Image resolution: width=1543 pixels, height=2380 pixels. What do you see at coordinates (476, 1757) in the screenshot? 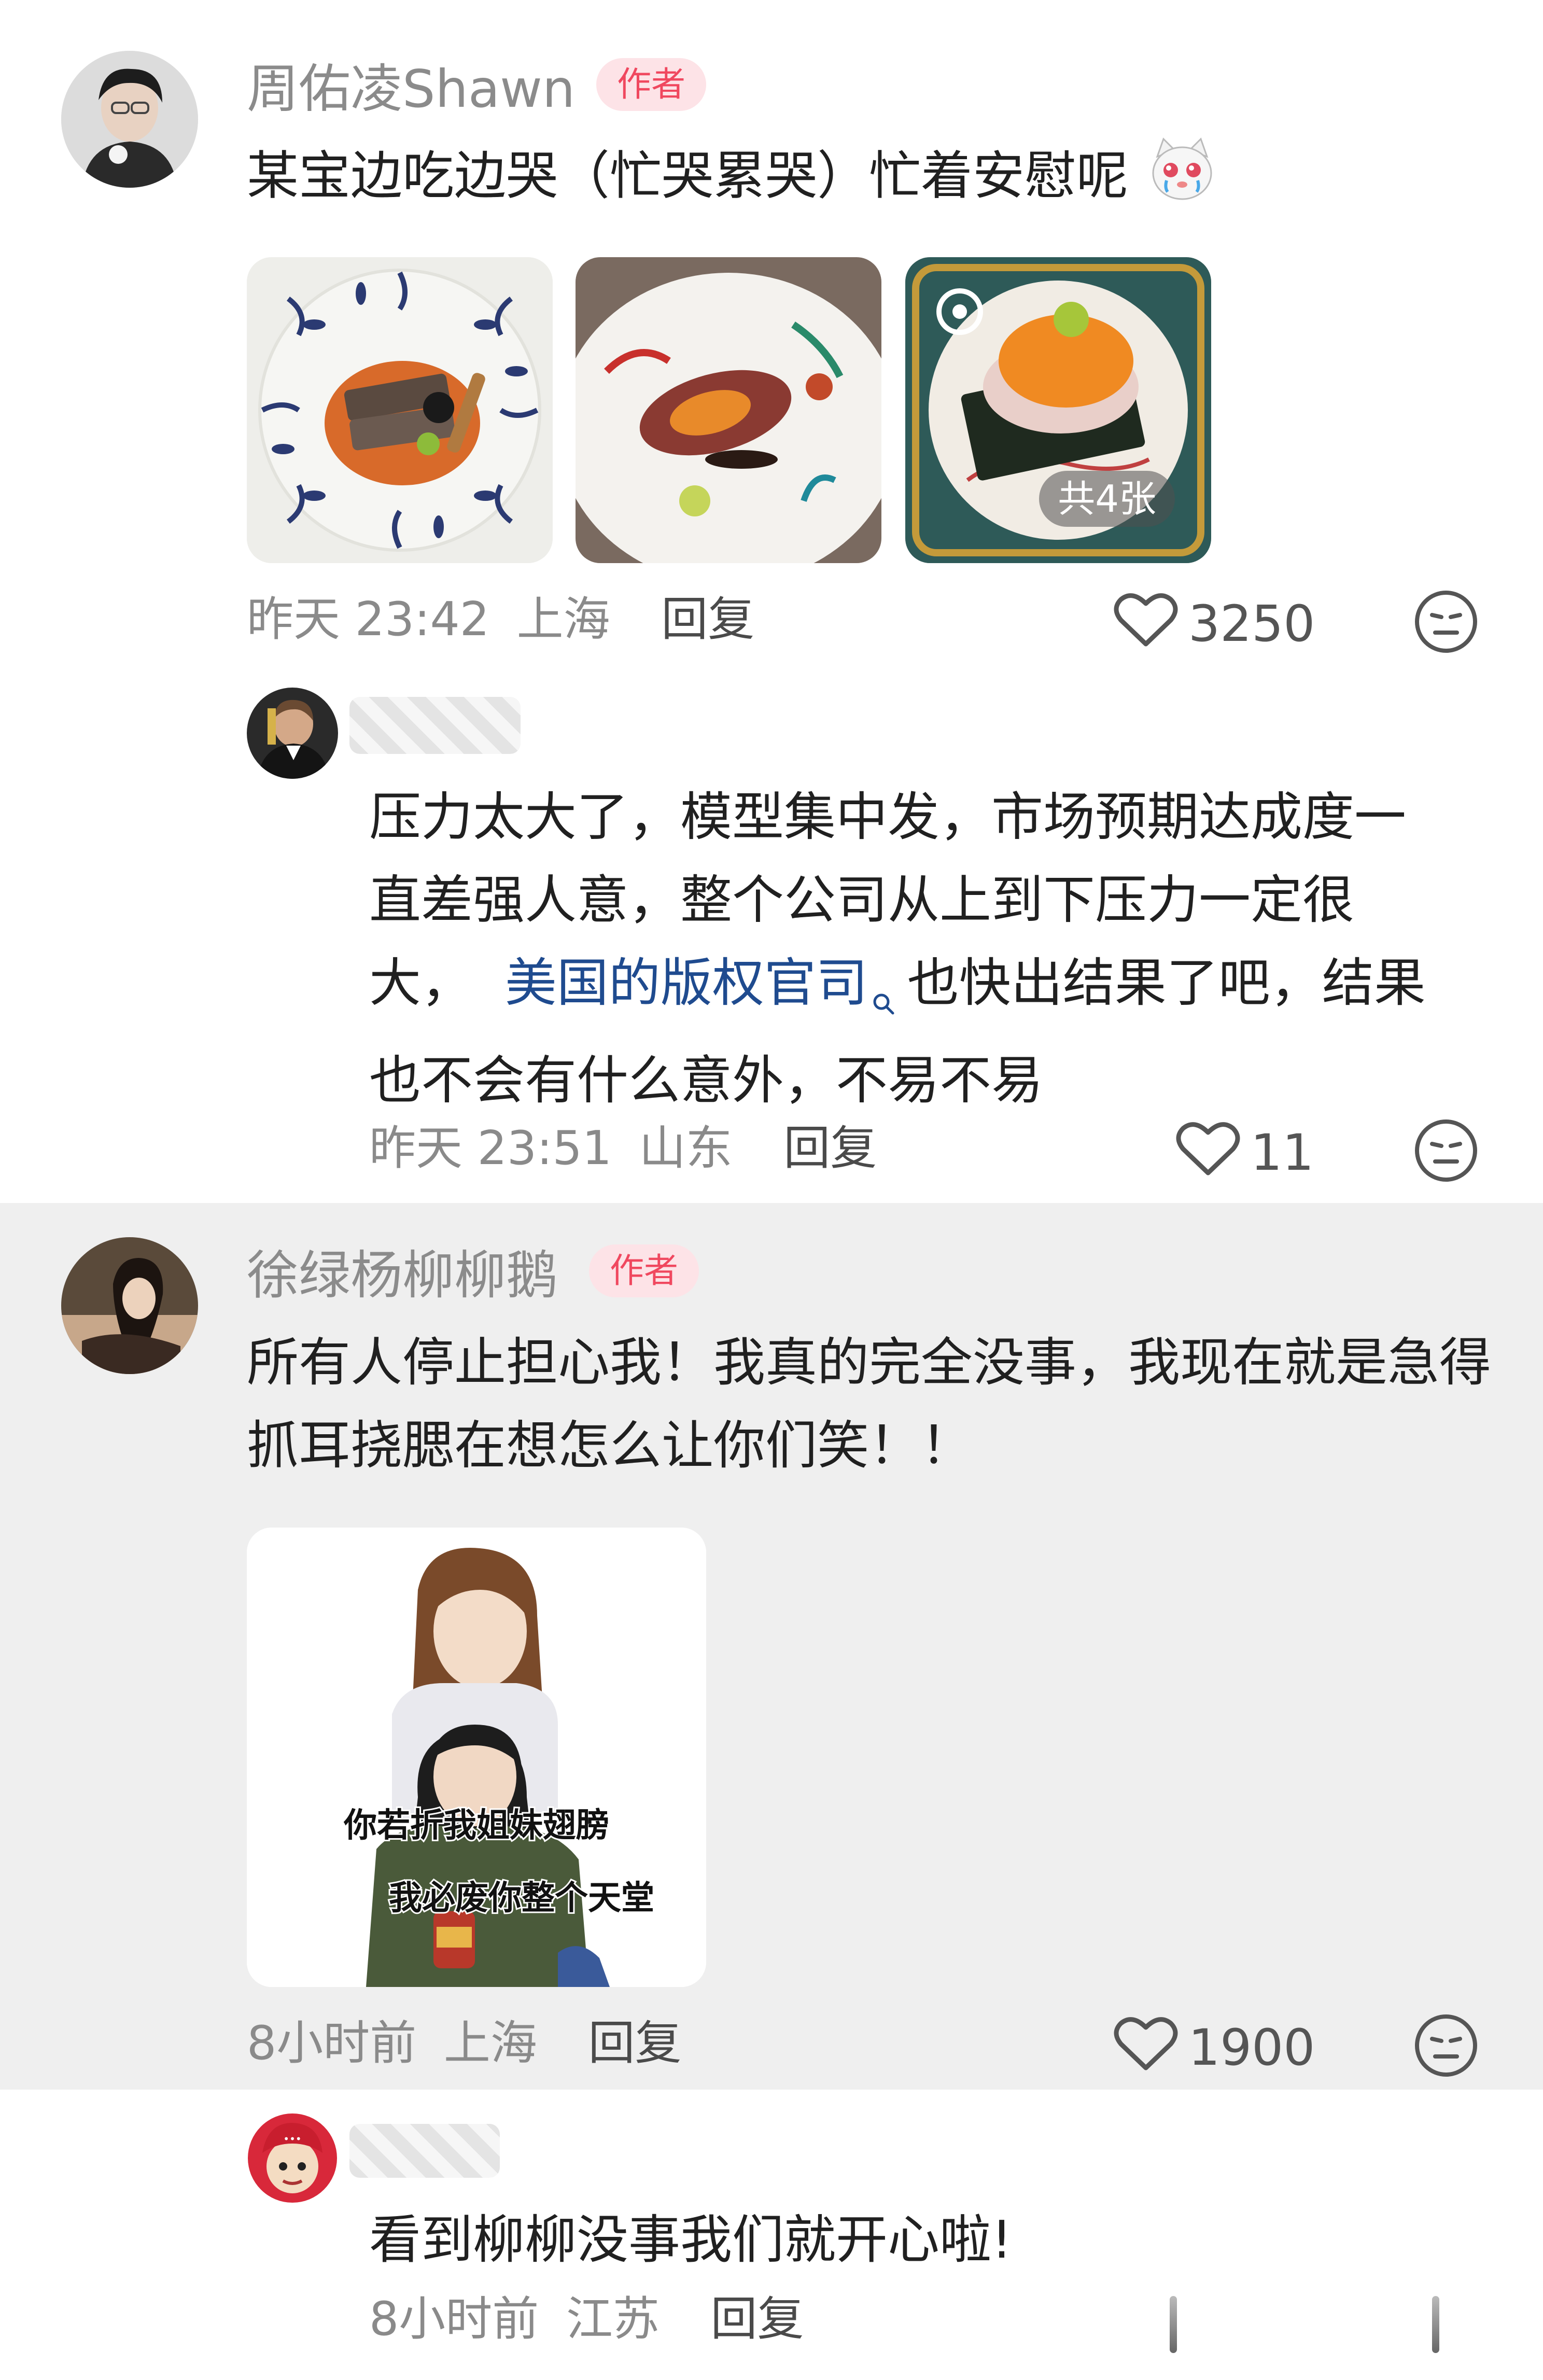
I see `comment-sticker-image: 你若折我姐妹翅膀 我必废你整个天堂` at bounding box center [476, 1757].